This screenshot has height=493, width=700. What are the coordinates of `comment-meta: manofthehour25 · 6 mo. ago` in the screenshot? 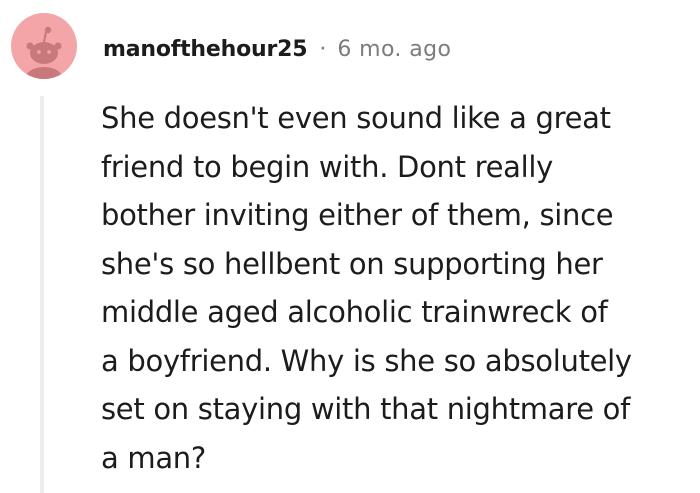 It's located at (277, 49).